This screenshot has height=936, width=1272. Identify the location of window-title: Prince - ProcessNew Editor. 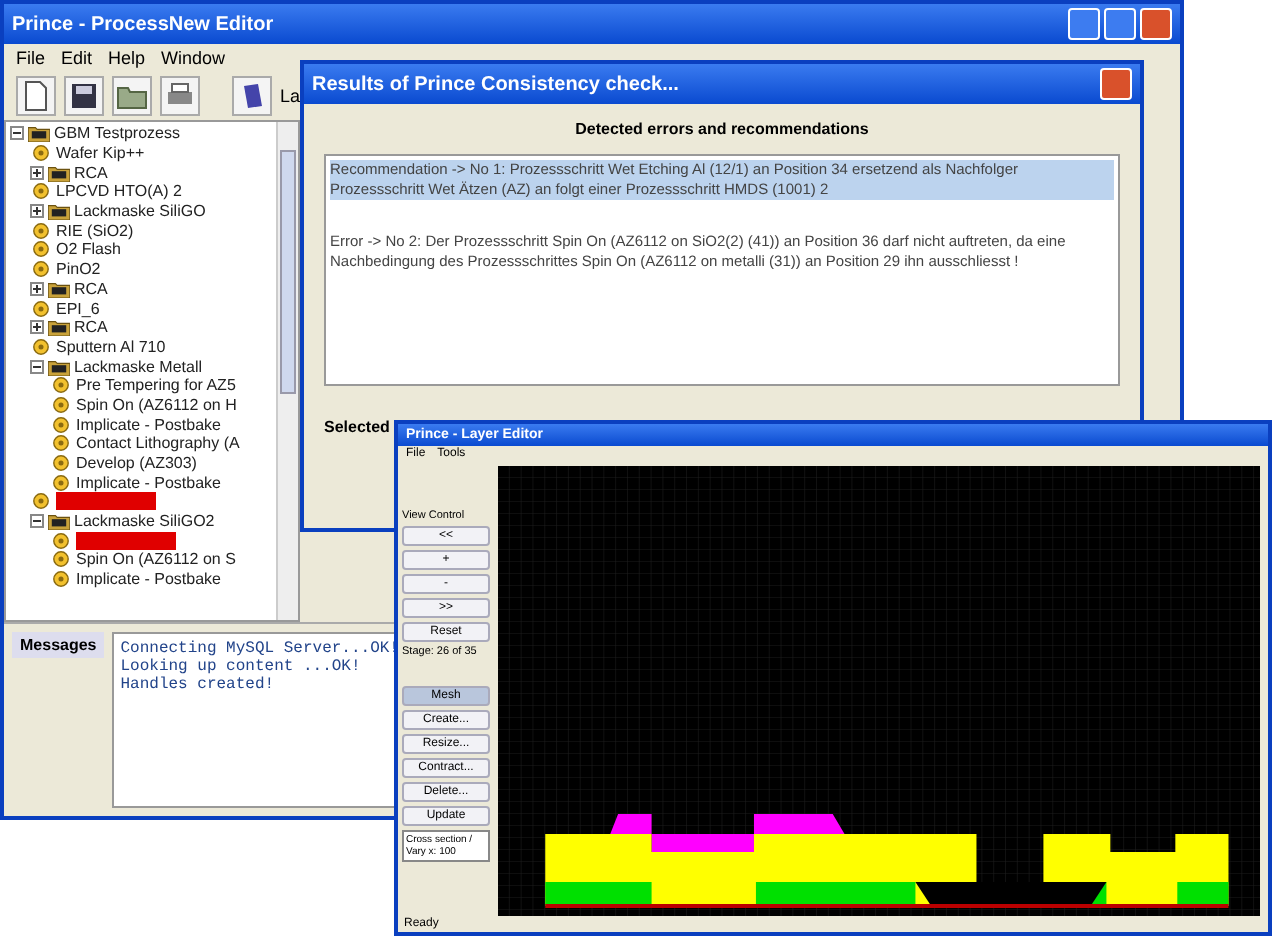
(143, 24).